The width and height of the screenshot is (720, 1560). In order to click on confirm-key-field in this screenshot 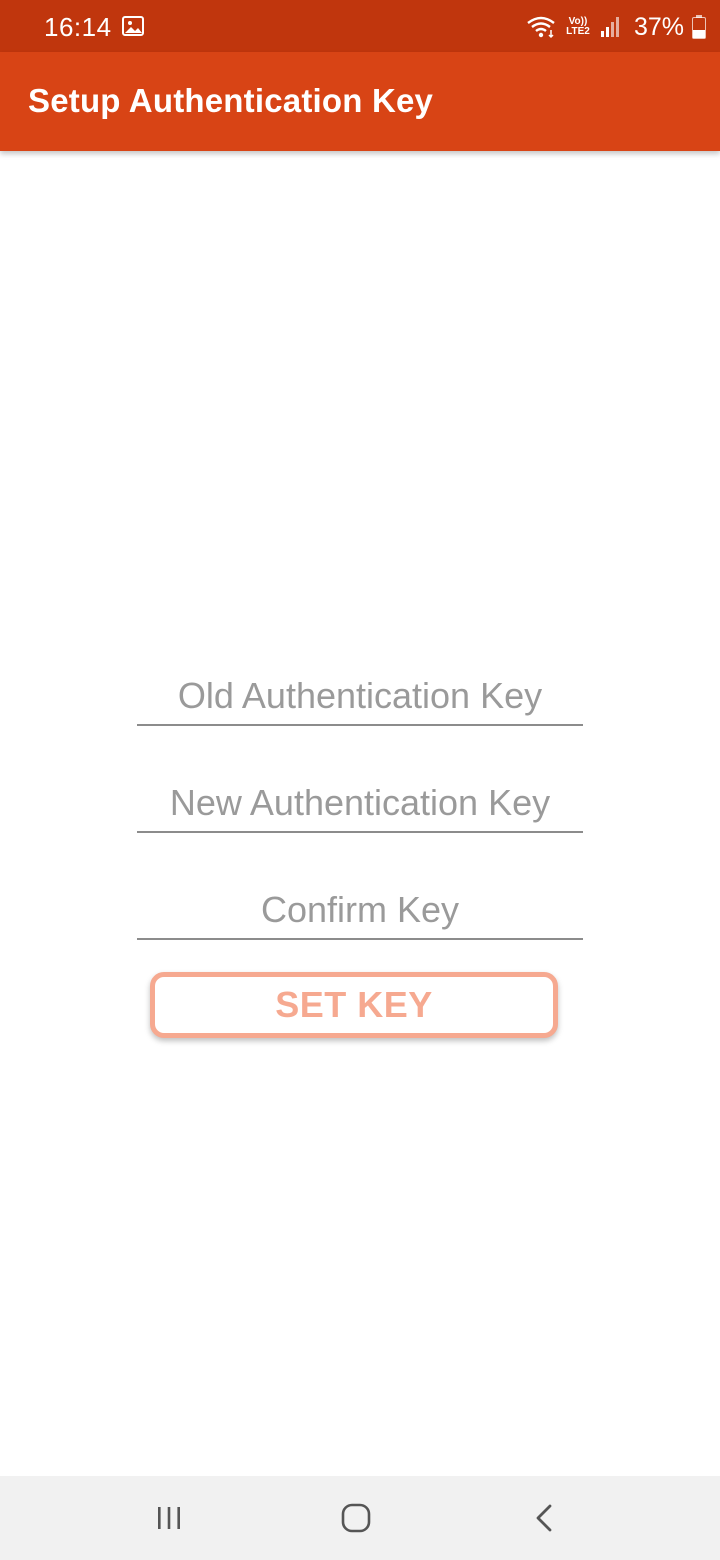, I will do `click(360, 911)`.